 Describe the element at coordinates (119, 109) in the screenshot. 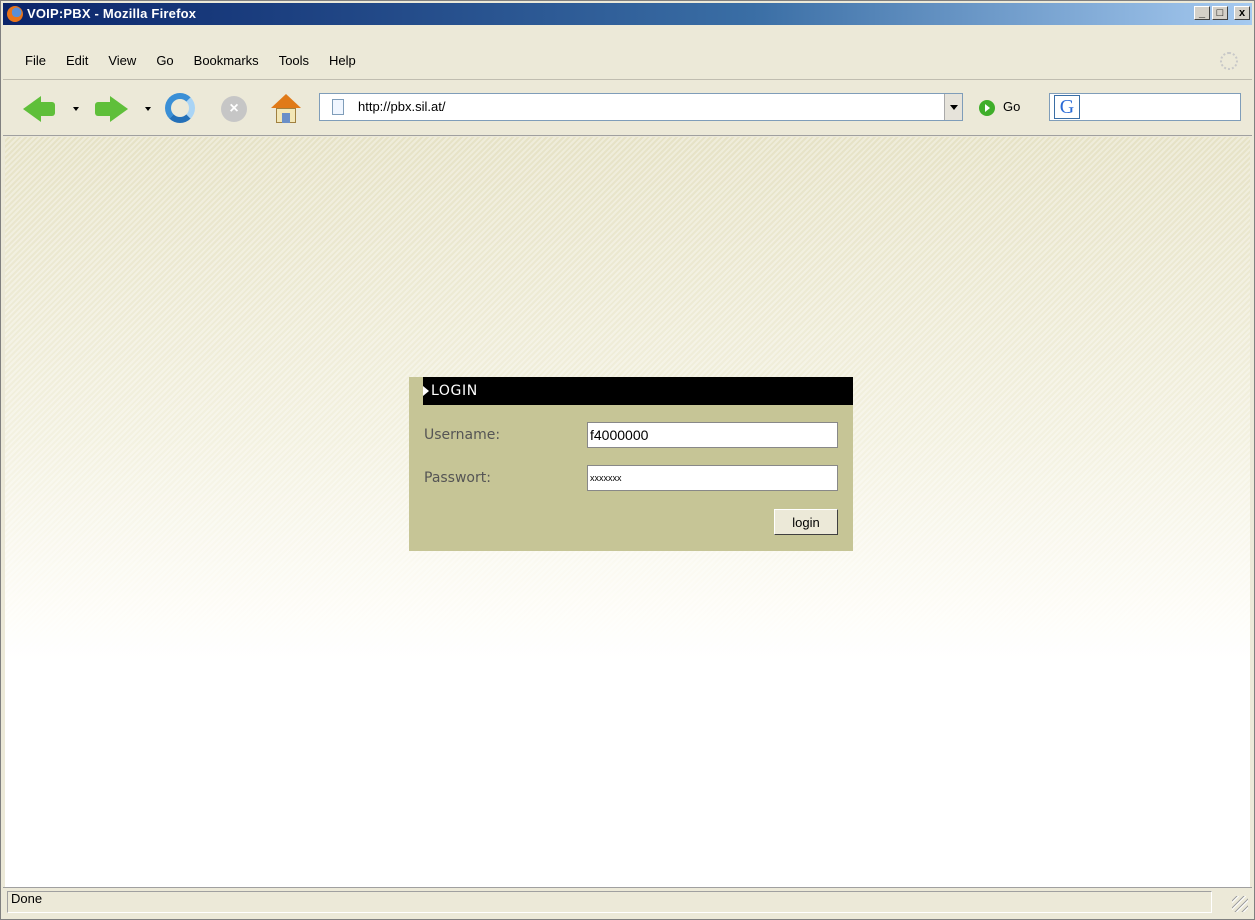

I see `forward-arrow-icon` at that location.